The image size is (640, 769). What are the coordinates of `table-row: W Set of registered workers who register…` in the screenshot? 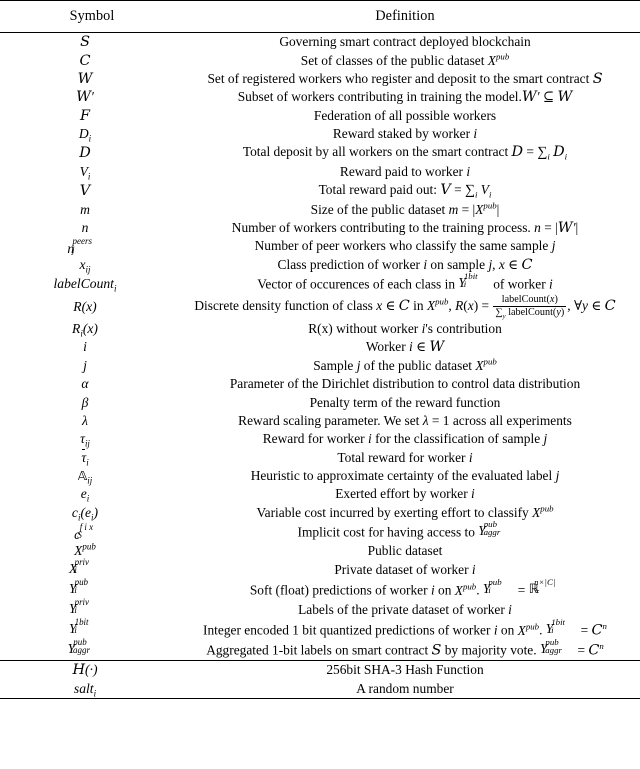 It's located at (320, 79).